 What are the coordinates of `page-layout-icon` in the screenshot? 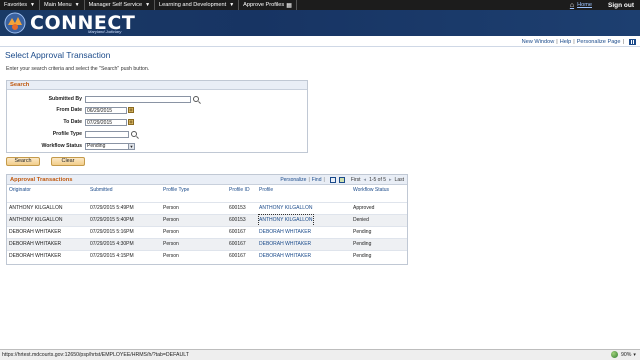 It's located at (632, 42).